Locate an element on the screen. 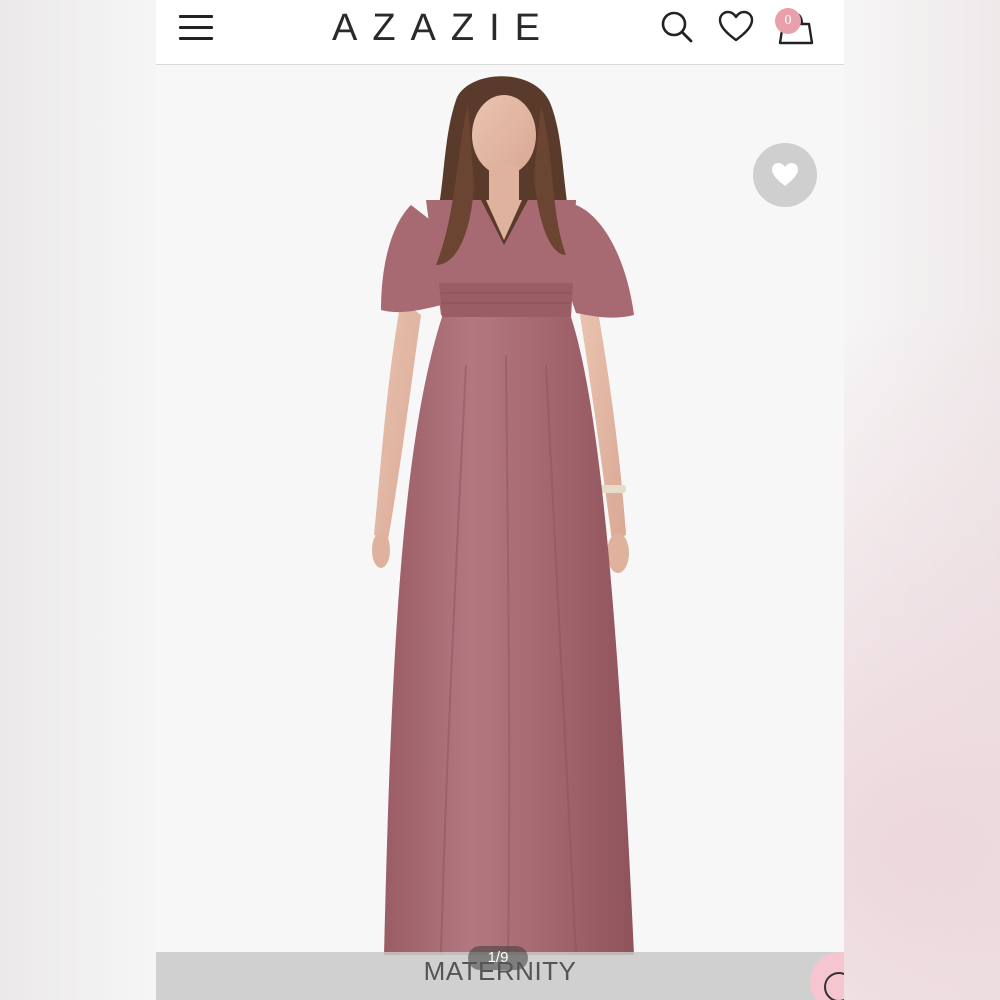 This screenshot has height=1000, width=1000. chat-bubble-icon is located at coordinates (834, 986).